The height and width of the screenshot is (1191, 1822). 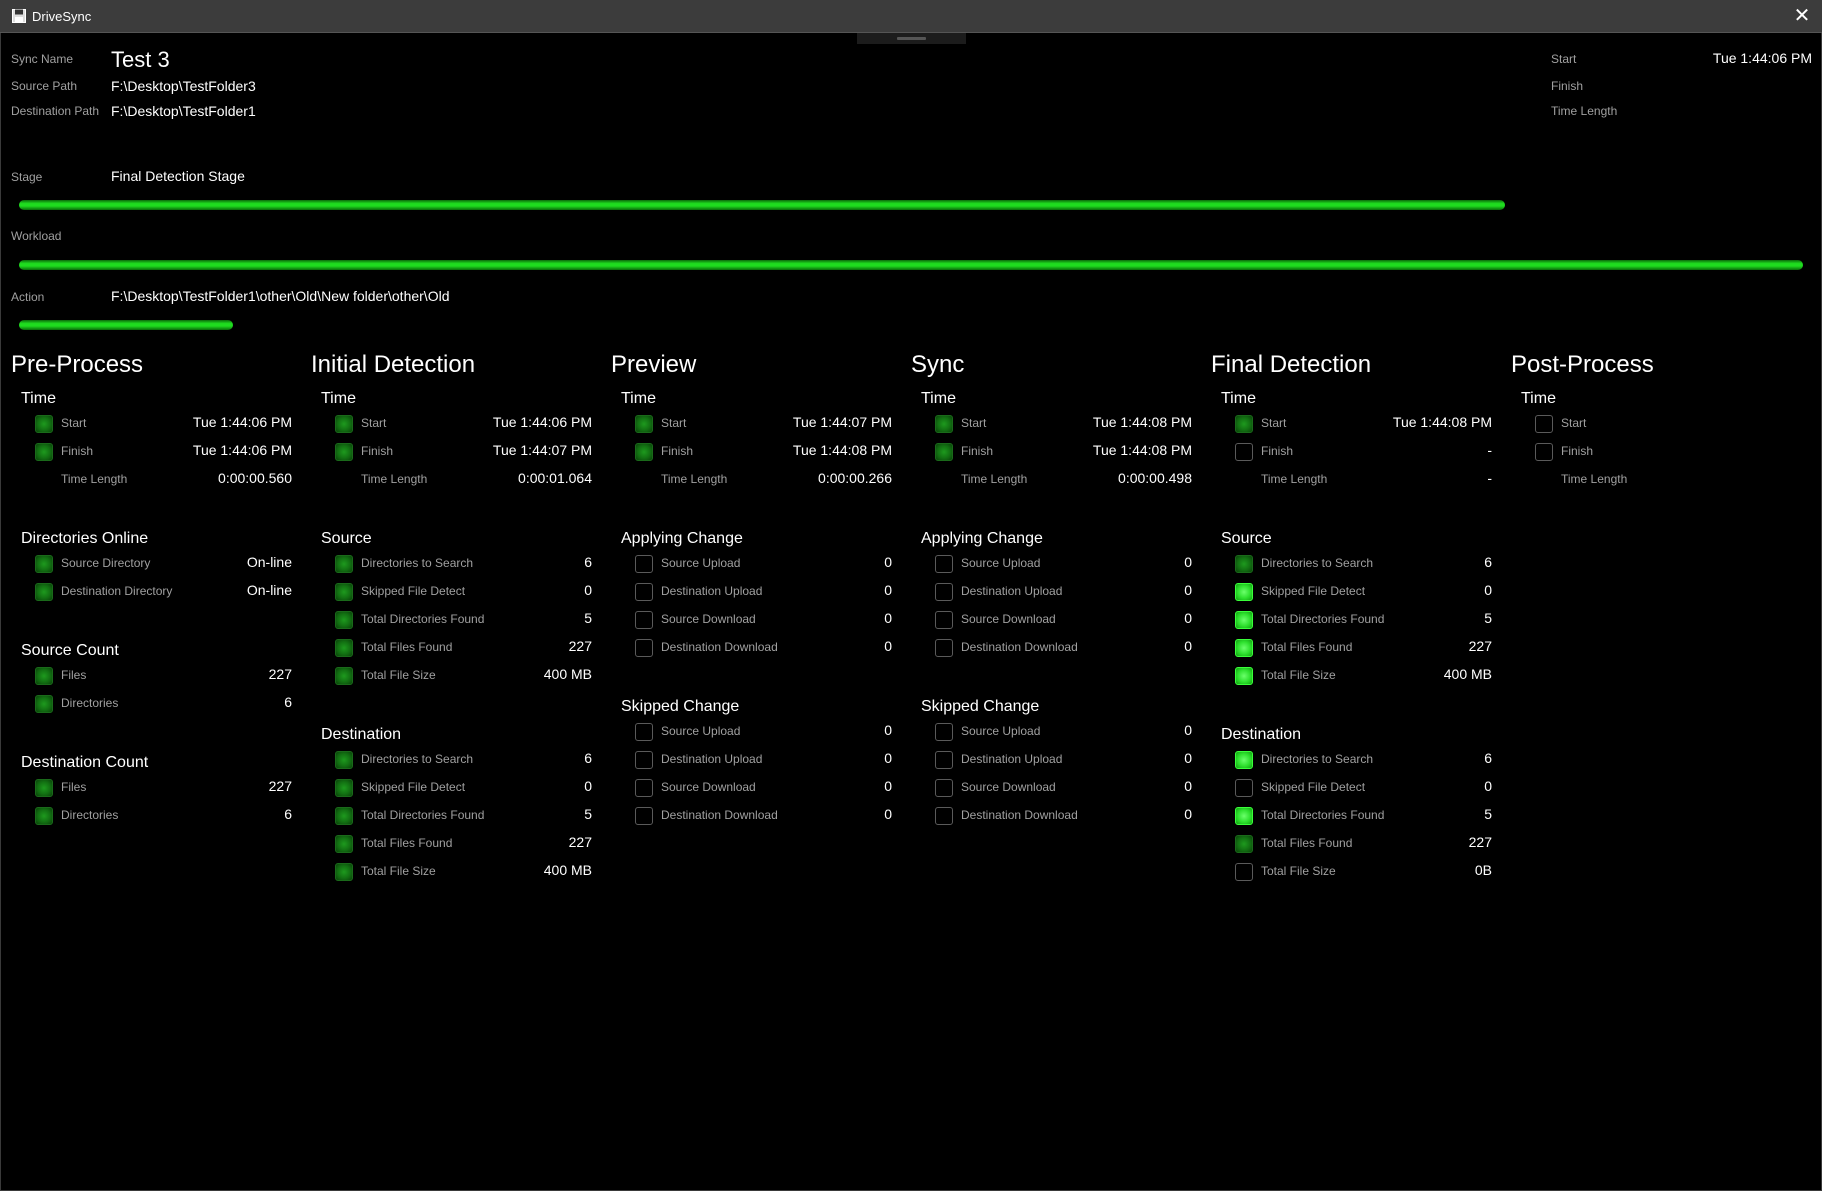 What do you see at coordinates (1663, 425) in the screenshot?
I see `stat-row-start: Start` at bounding box center [1663, 425].